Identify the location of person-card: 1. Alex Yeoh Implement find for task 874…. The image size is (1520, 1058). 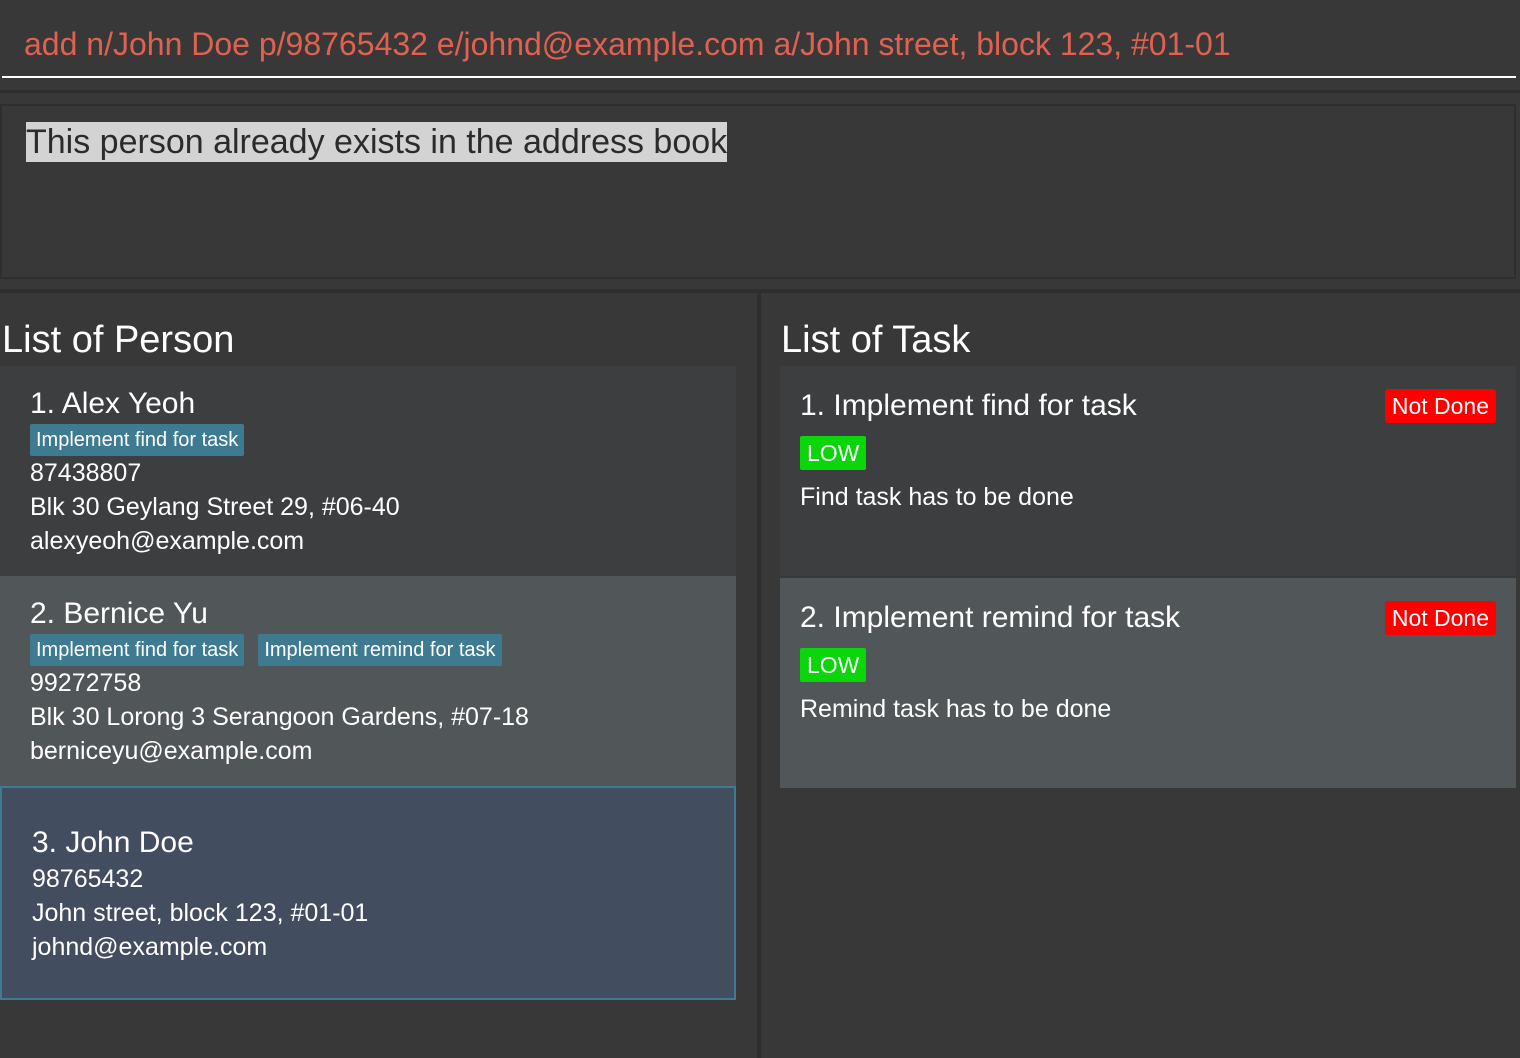
(368, 471).